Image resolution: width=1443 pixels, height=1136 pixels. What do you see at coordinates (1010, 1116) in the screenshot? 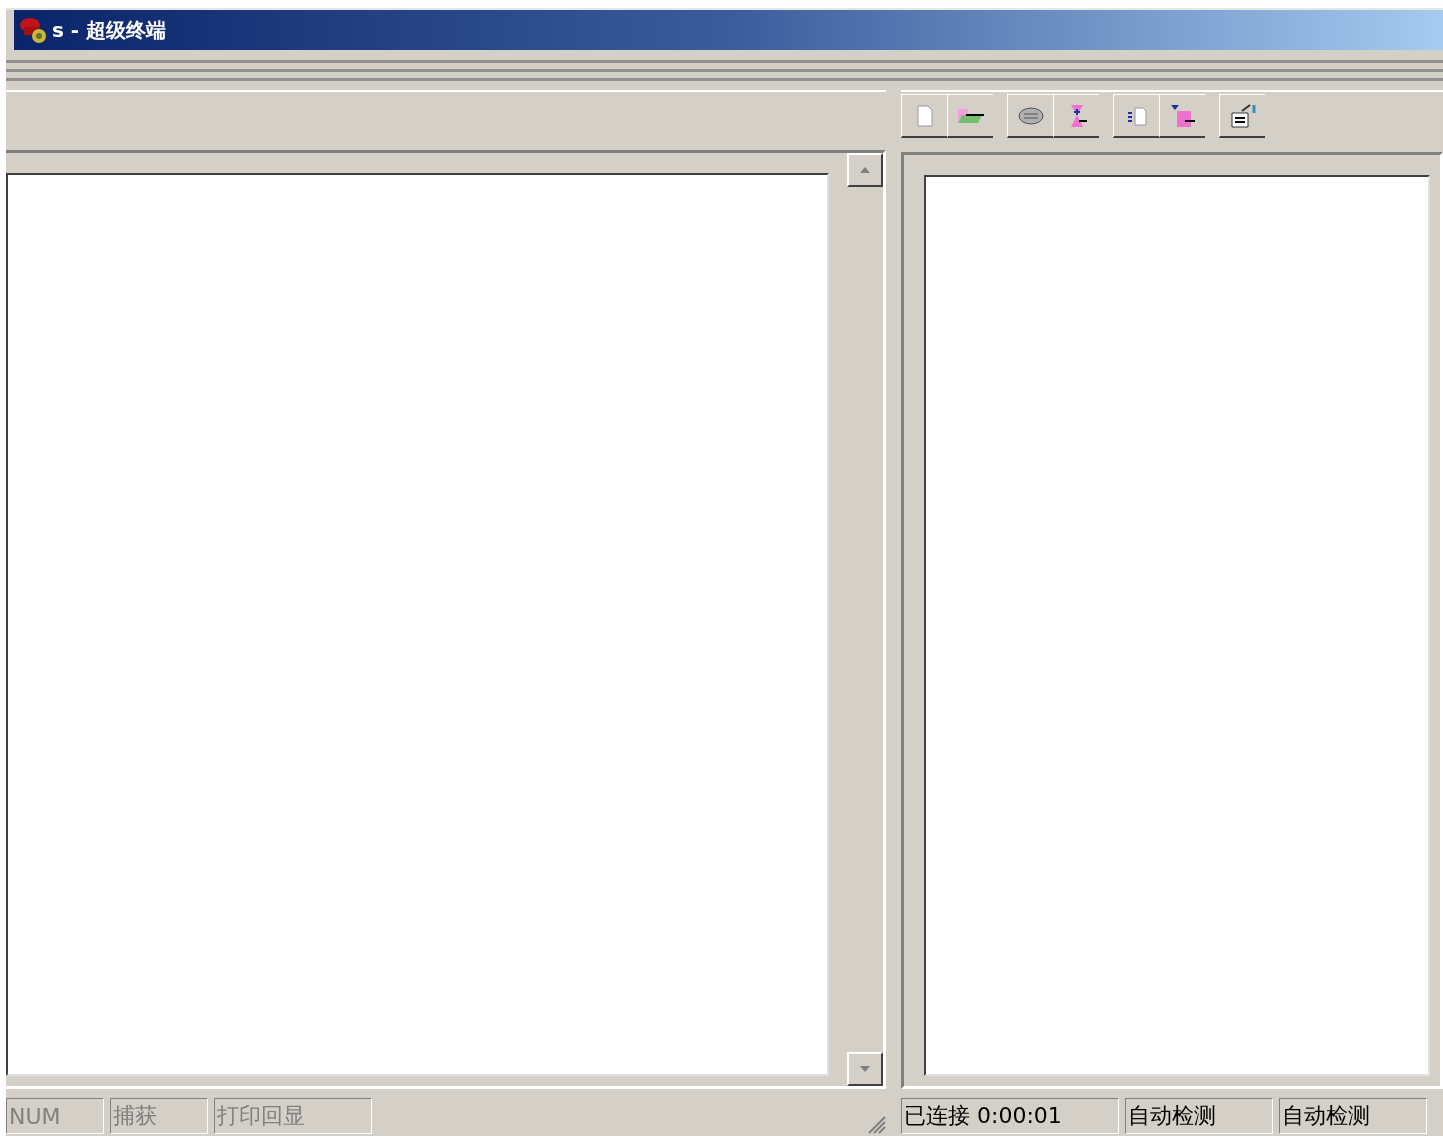
I see `status-panel: 已连接 0:00:01` at bounding box center [1010, 1116].